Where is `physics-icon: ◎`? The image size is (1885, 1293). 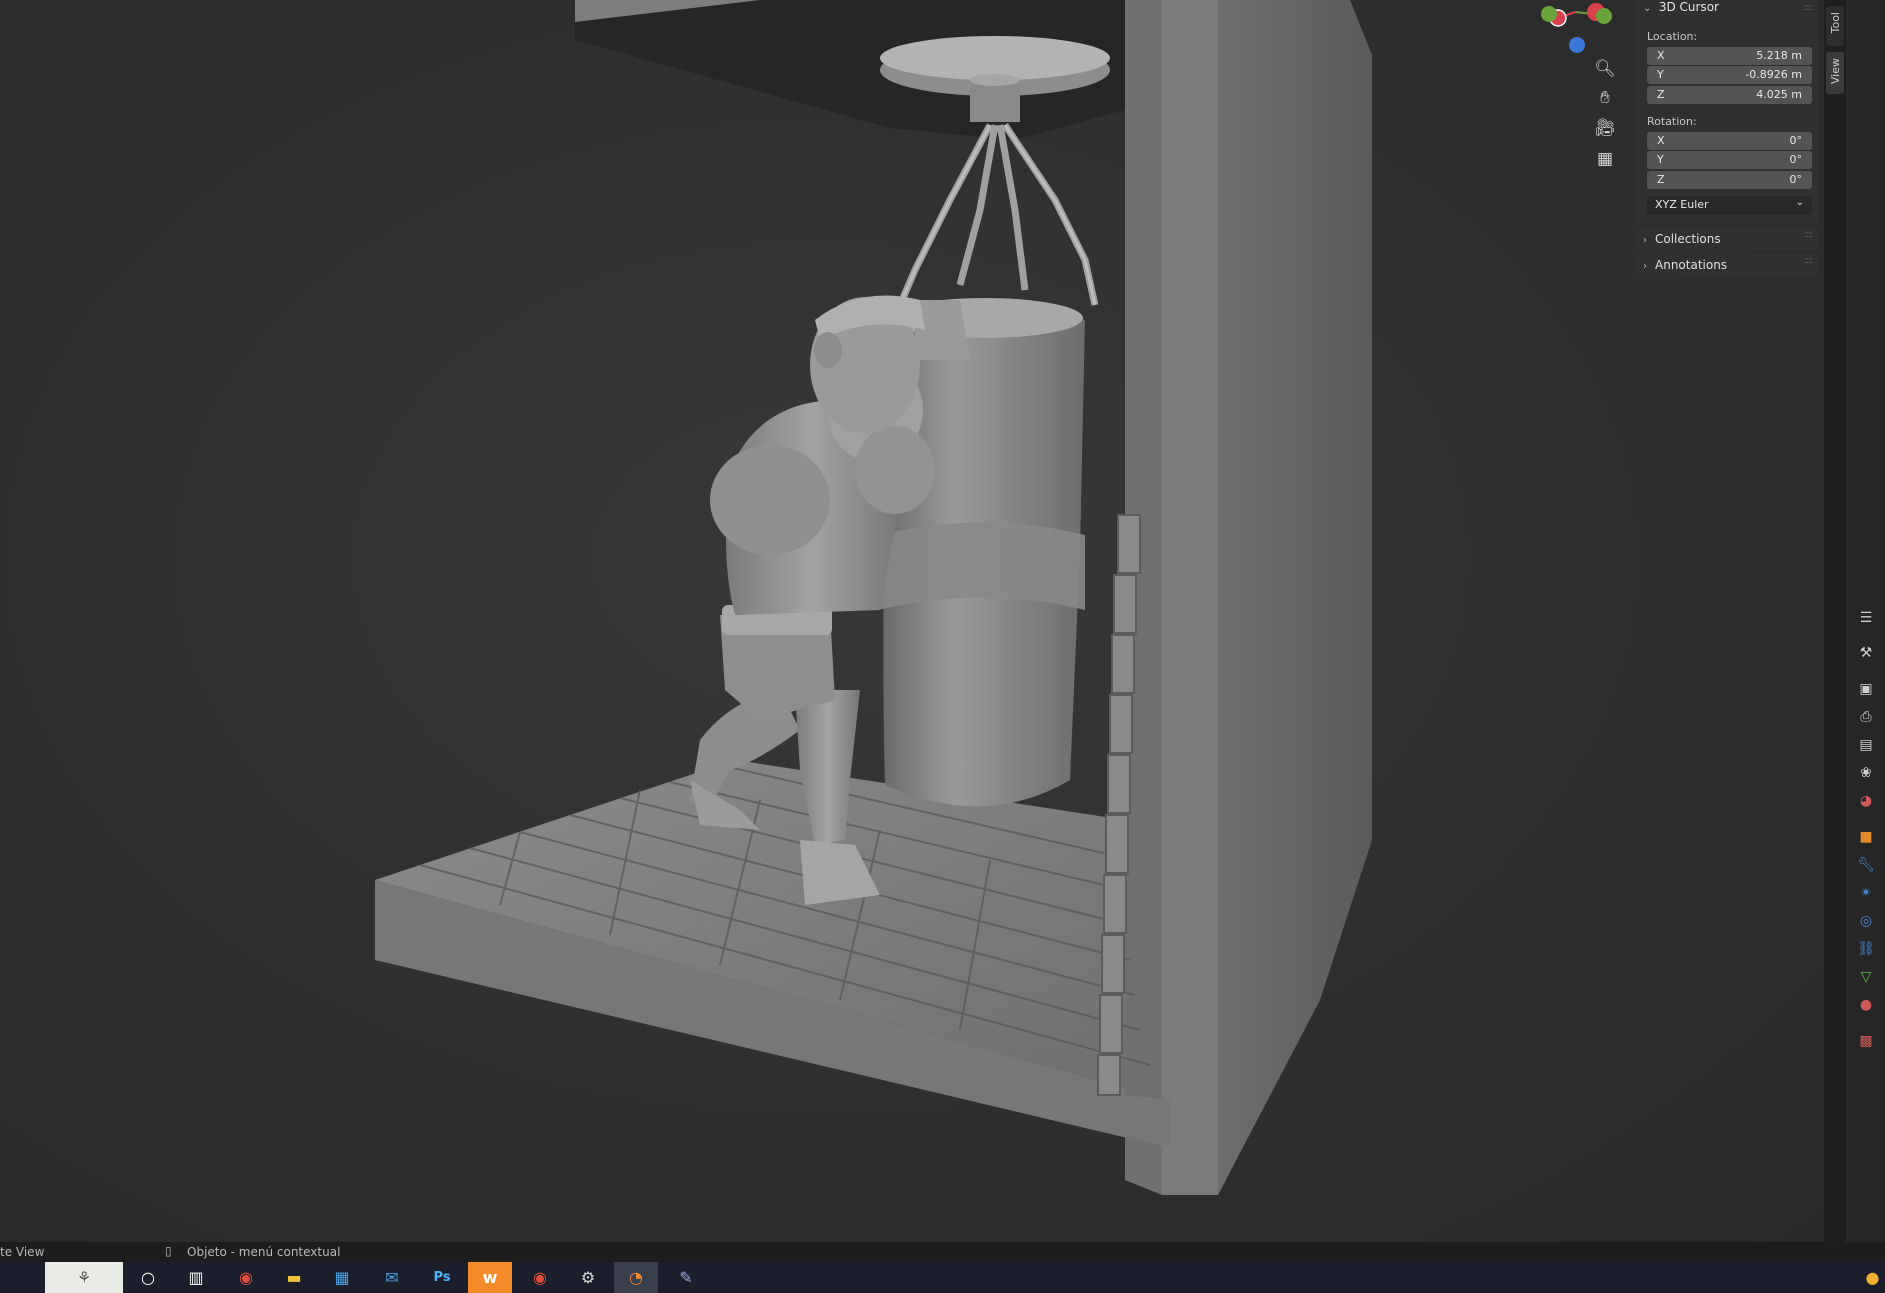
physics-icon: ◎ is located at coordinates (1866, 921).